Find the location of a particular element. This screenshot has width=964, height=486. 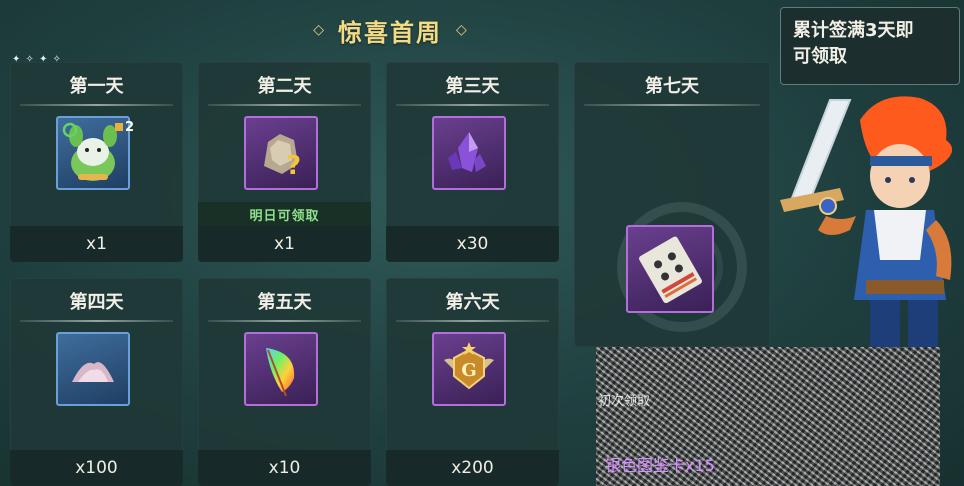

day-card-2: 第二天 ? x1 is located at coordinates (284, 162).